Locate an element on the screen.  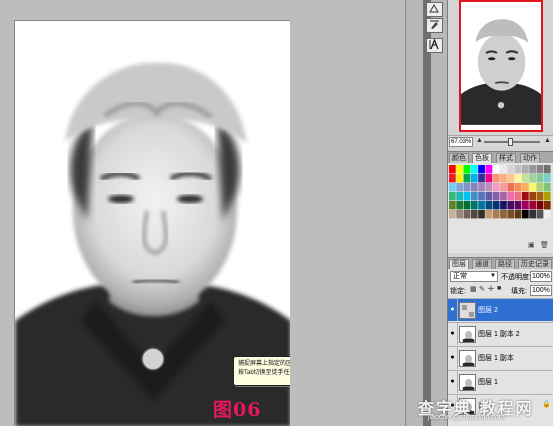
layer-row: ● 图层 2 is located at coordinates (500, 309).